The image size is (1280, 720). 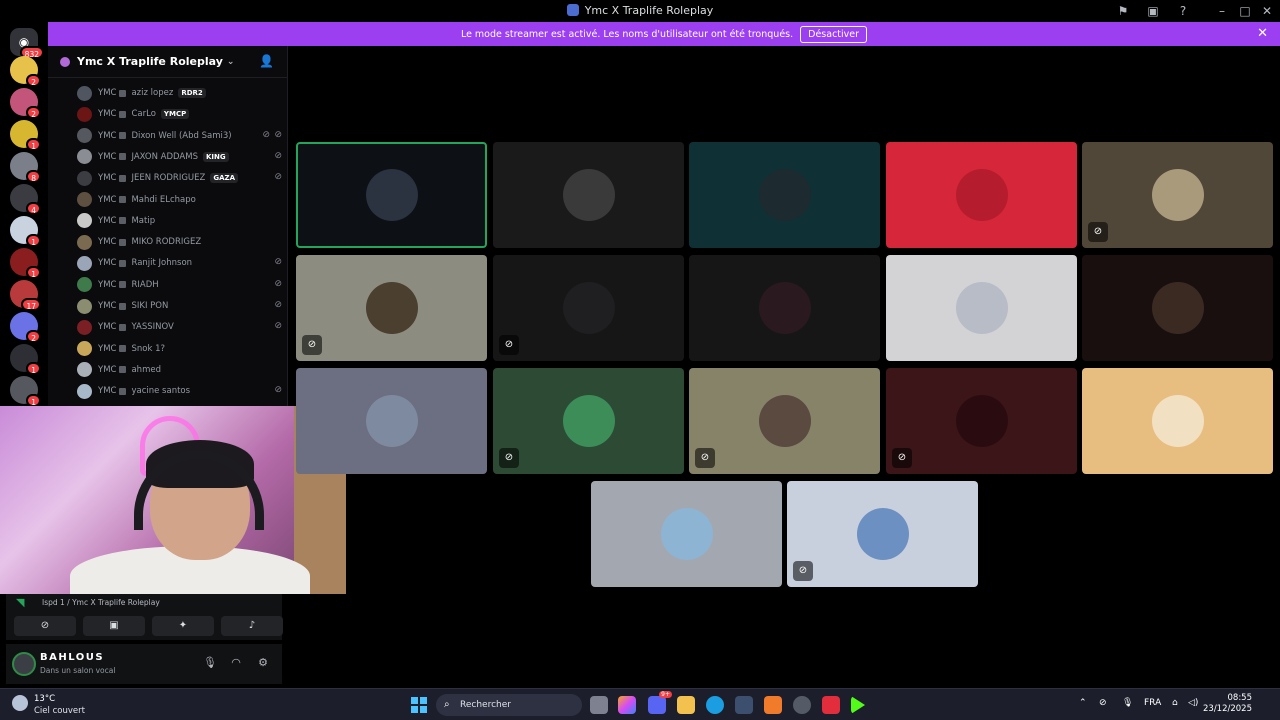 I want to click on chrome-icon, so click(x=802, y=705).